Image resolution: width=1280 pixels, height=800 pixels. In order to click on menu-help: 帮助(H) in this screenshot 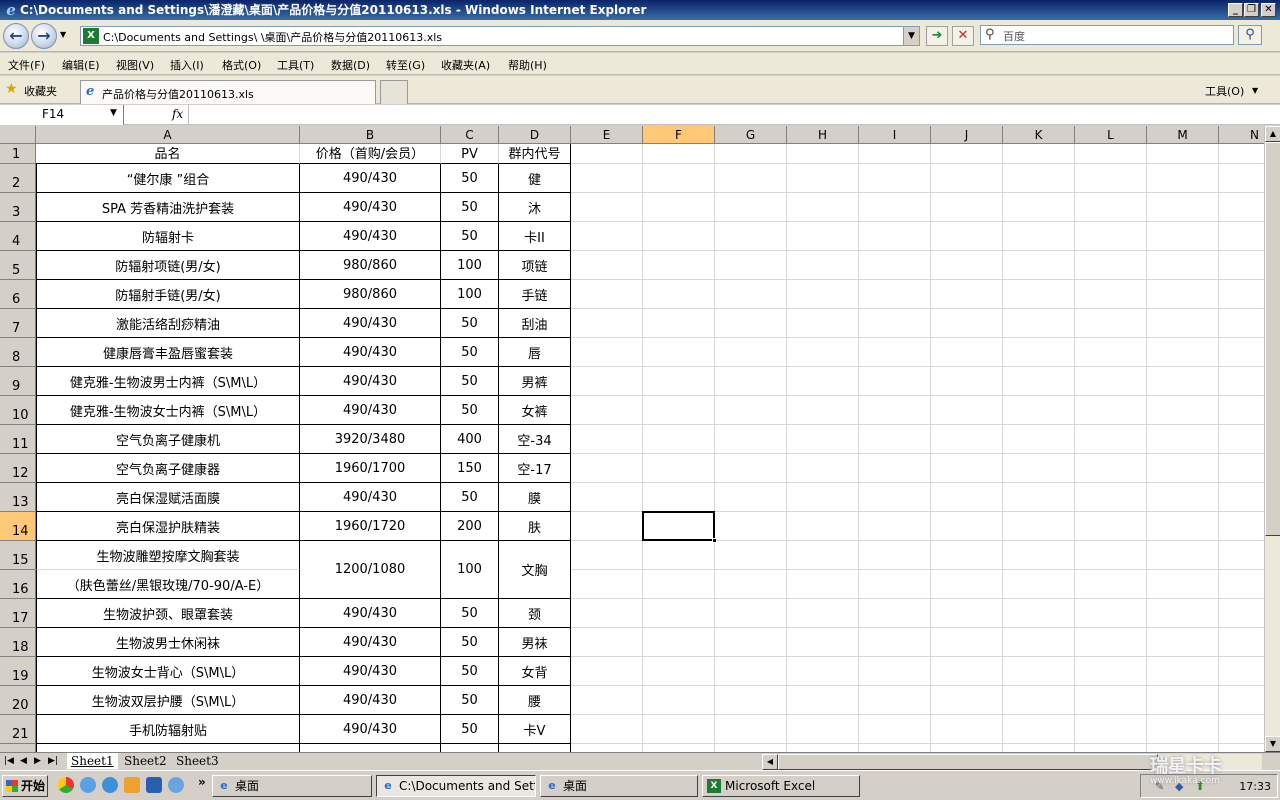, I will do `click(527, 65)`.